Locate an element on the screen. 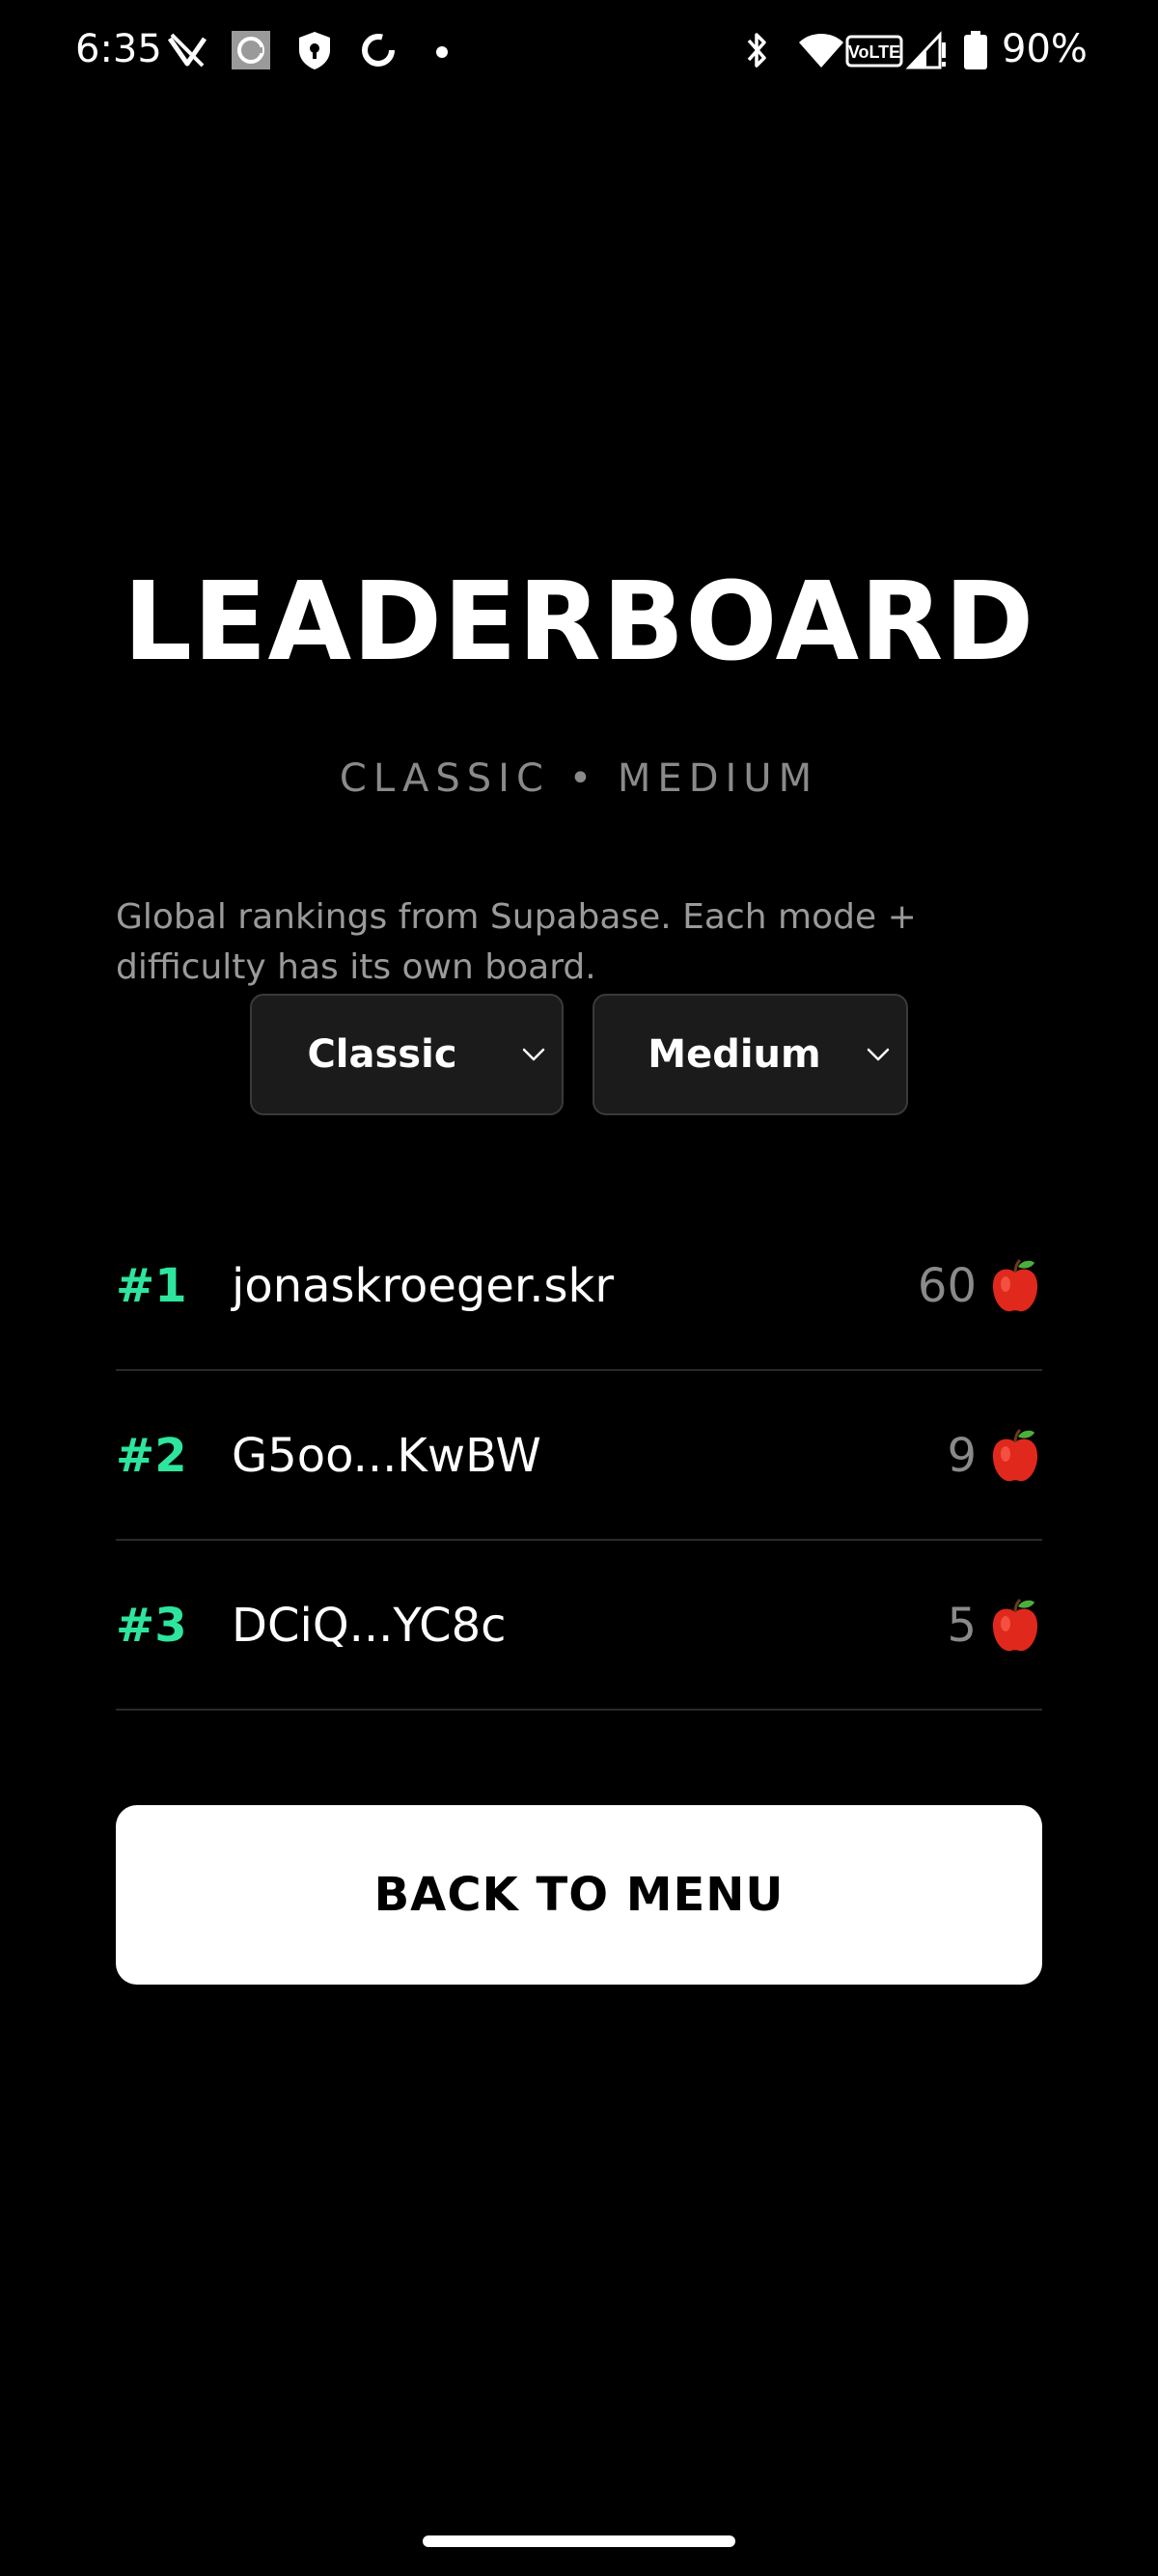 The width and height of the screenshot is (1158, 2576). score-group: 9 is located at coordinates (994, 1456).